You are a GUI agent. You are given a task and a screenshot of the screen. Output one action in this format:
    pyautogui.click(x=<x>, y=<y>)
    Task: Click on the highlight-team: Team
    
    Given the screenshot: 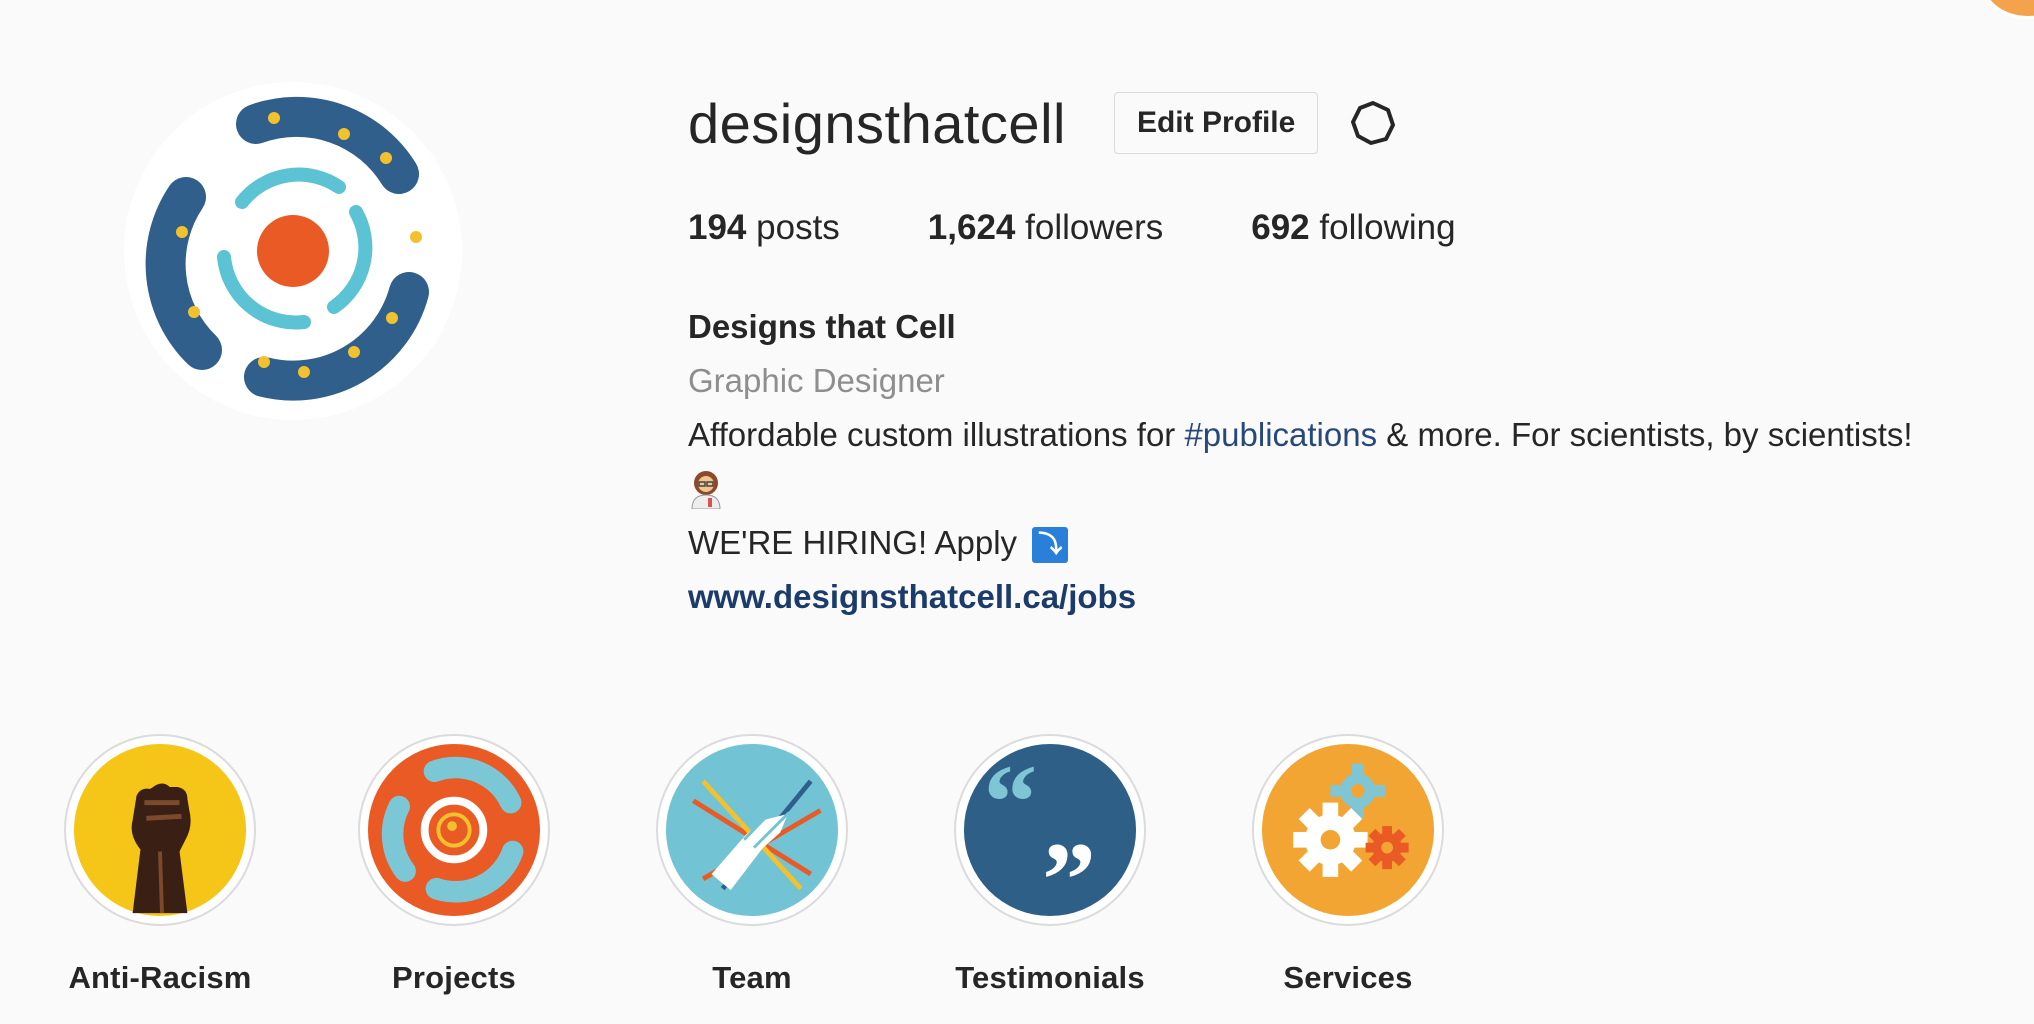 What is the action you would take?
    pyautogui.click(x=752, y=865)
    